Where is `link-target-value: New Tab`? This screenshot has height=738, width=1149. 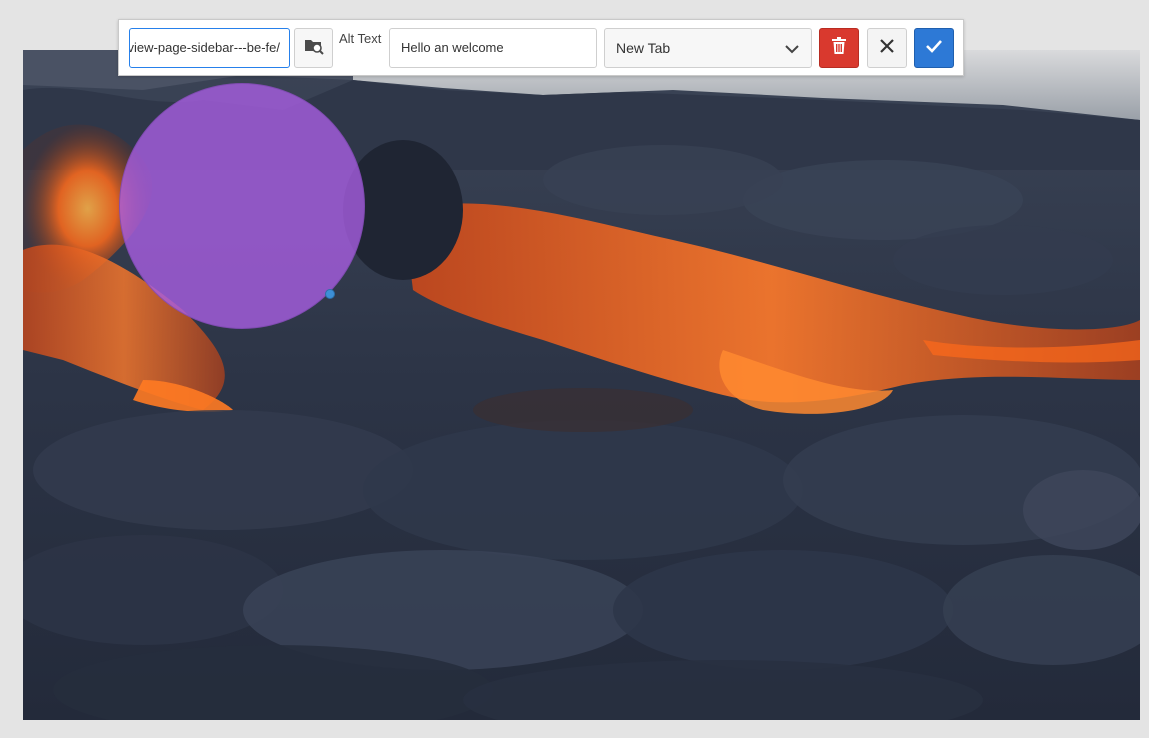
link-target-value: New Tab is located at coordinates (643, 48).